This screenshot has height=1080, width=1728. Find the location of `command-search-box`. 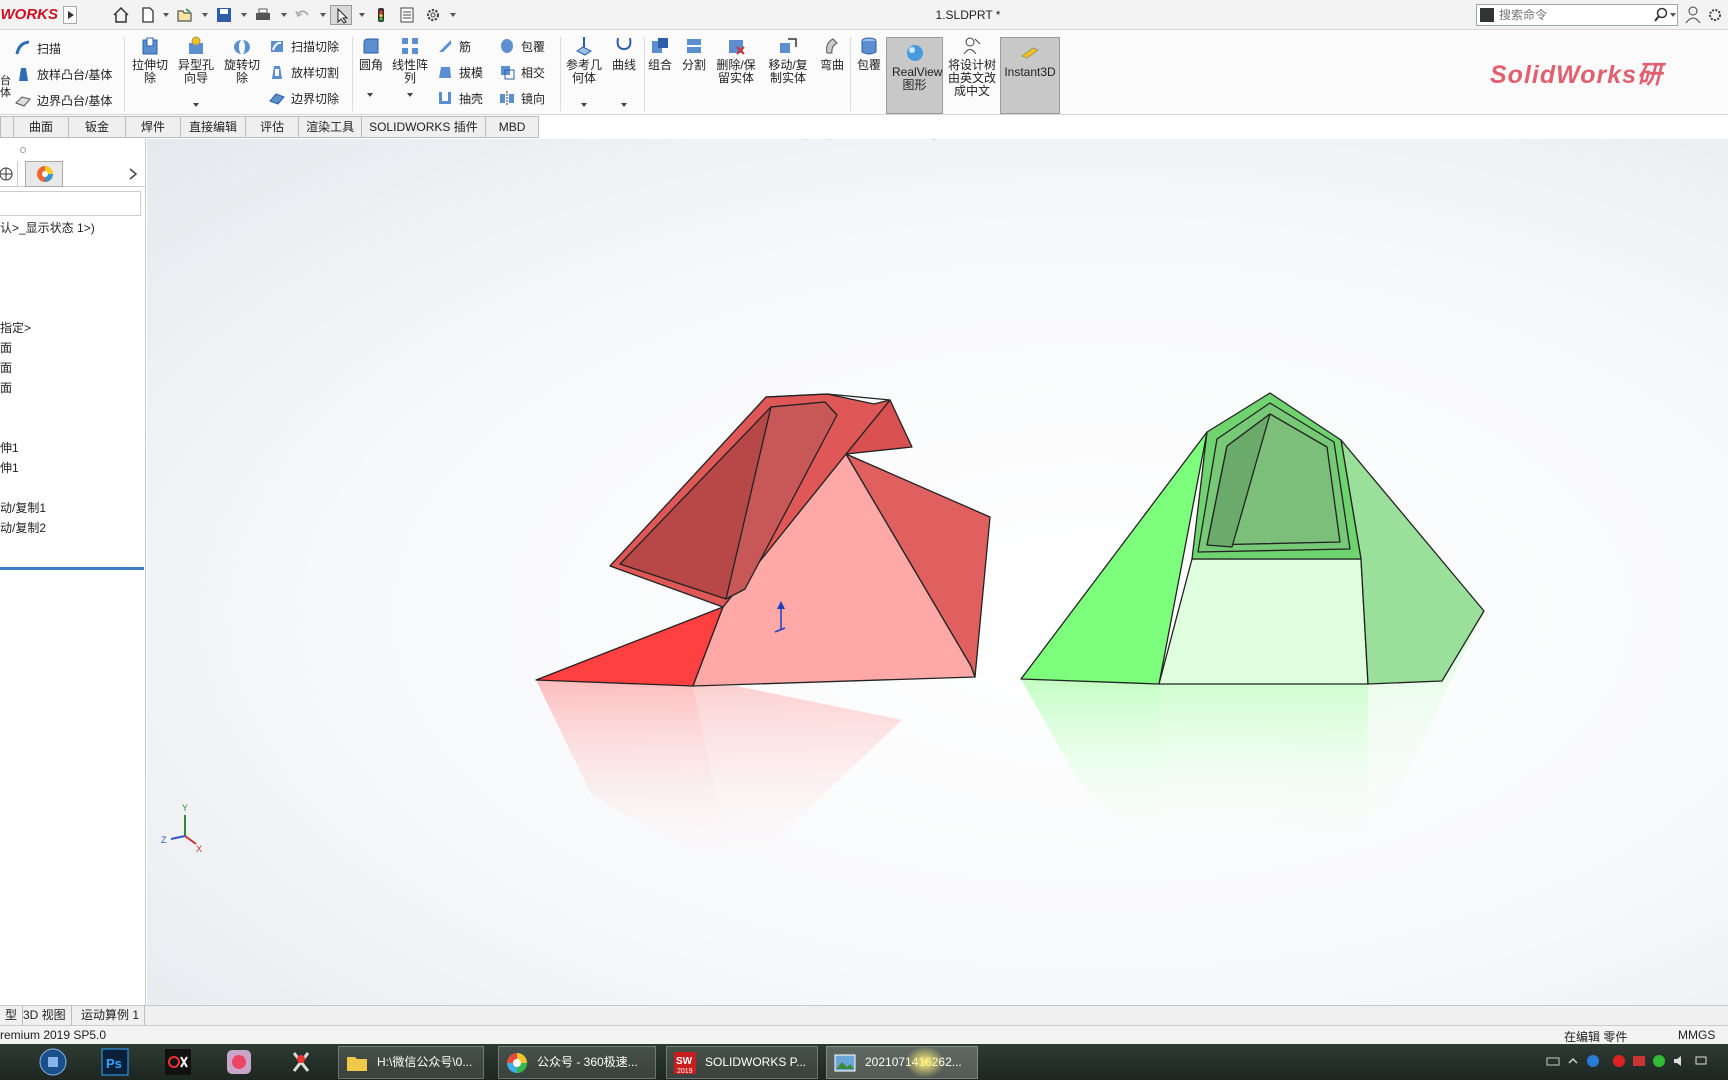

command-search-box is located at coordinates (1577, 15).